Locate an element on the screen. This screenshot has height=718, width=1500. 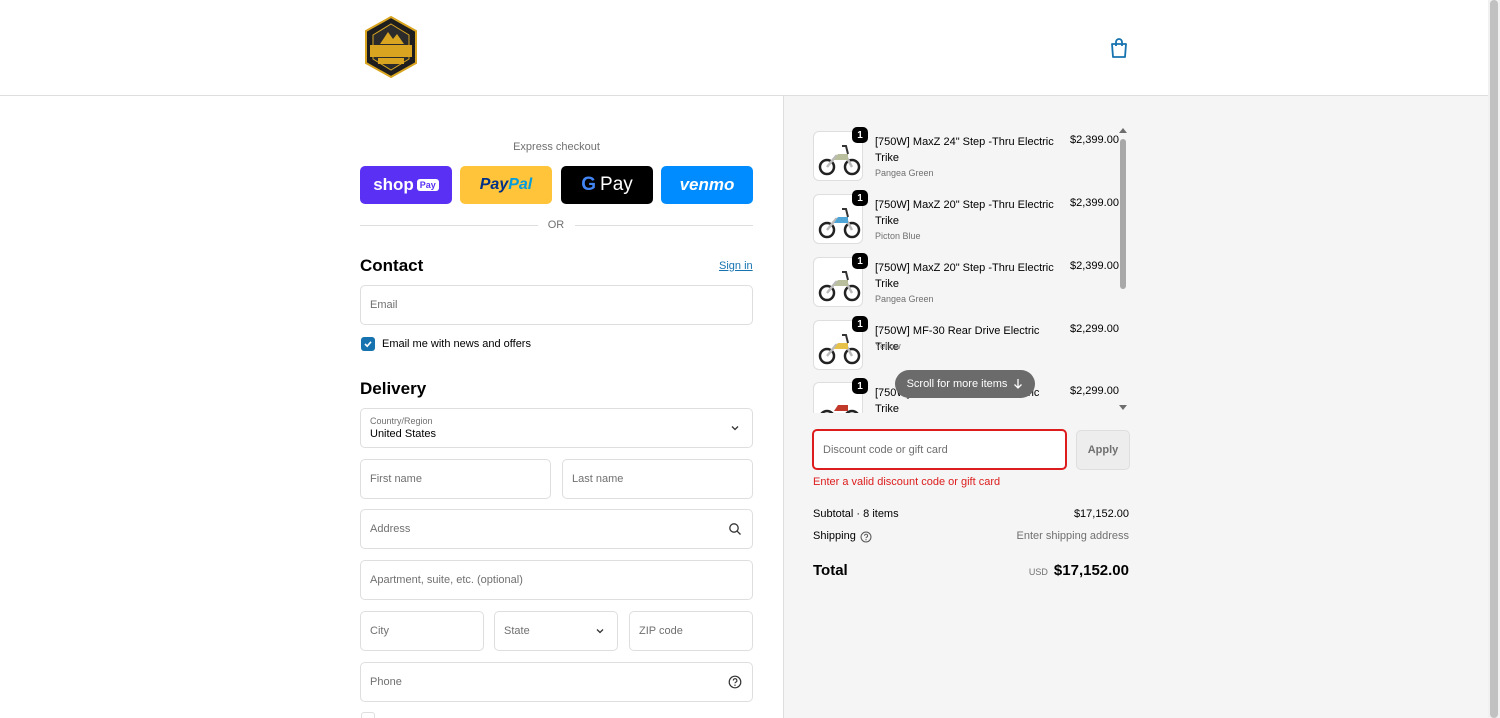
item-variant: Picton Blue is located at coordinates (898, 236).